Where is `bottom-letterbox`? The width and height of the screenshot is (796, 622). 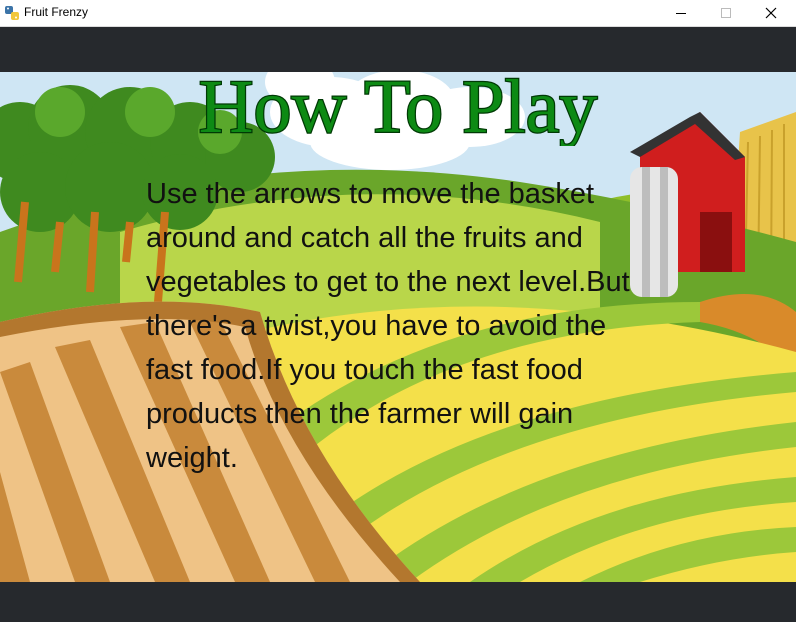
bottom-letterbox is located at coordinates (398, 602).